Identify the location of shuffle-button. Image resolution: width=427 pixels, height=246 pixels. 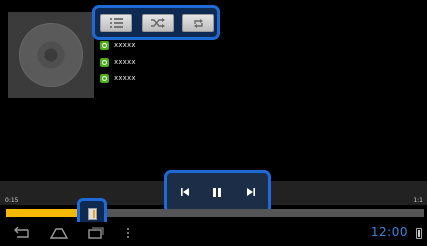
(158, 23).